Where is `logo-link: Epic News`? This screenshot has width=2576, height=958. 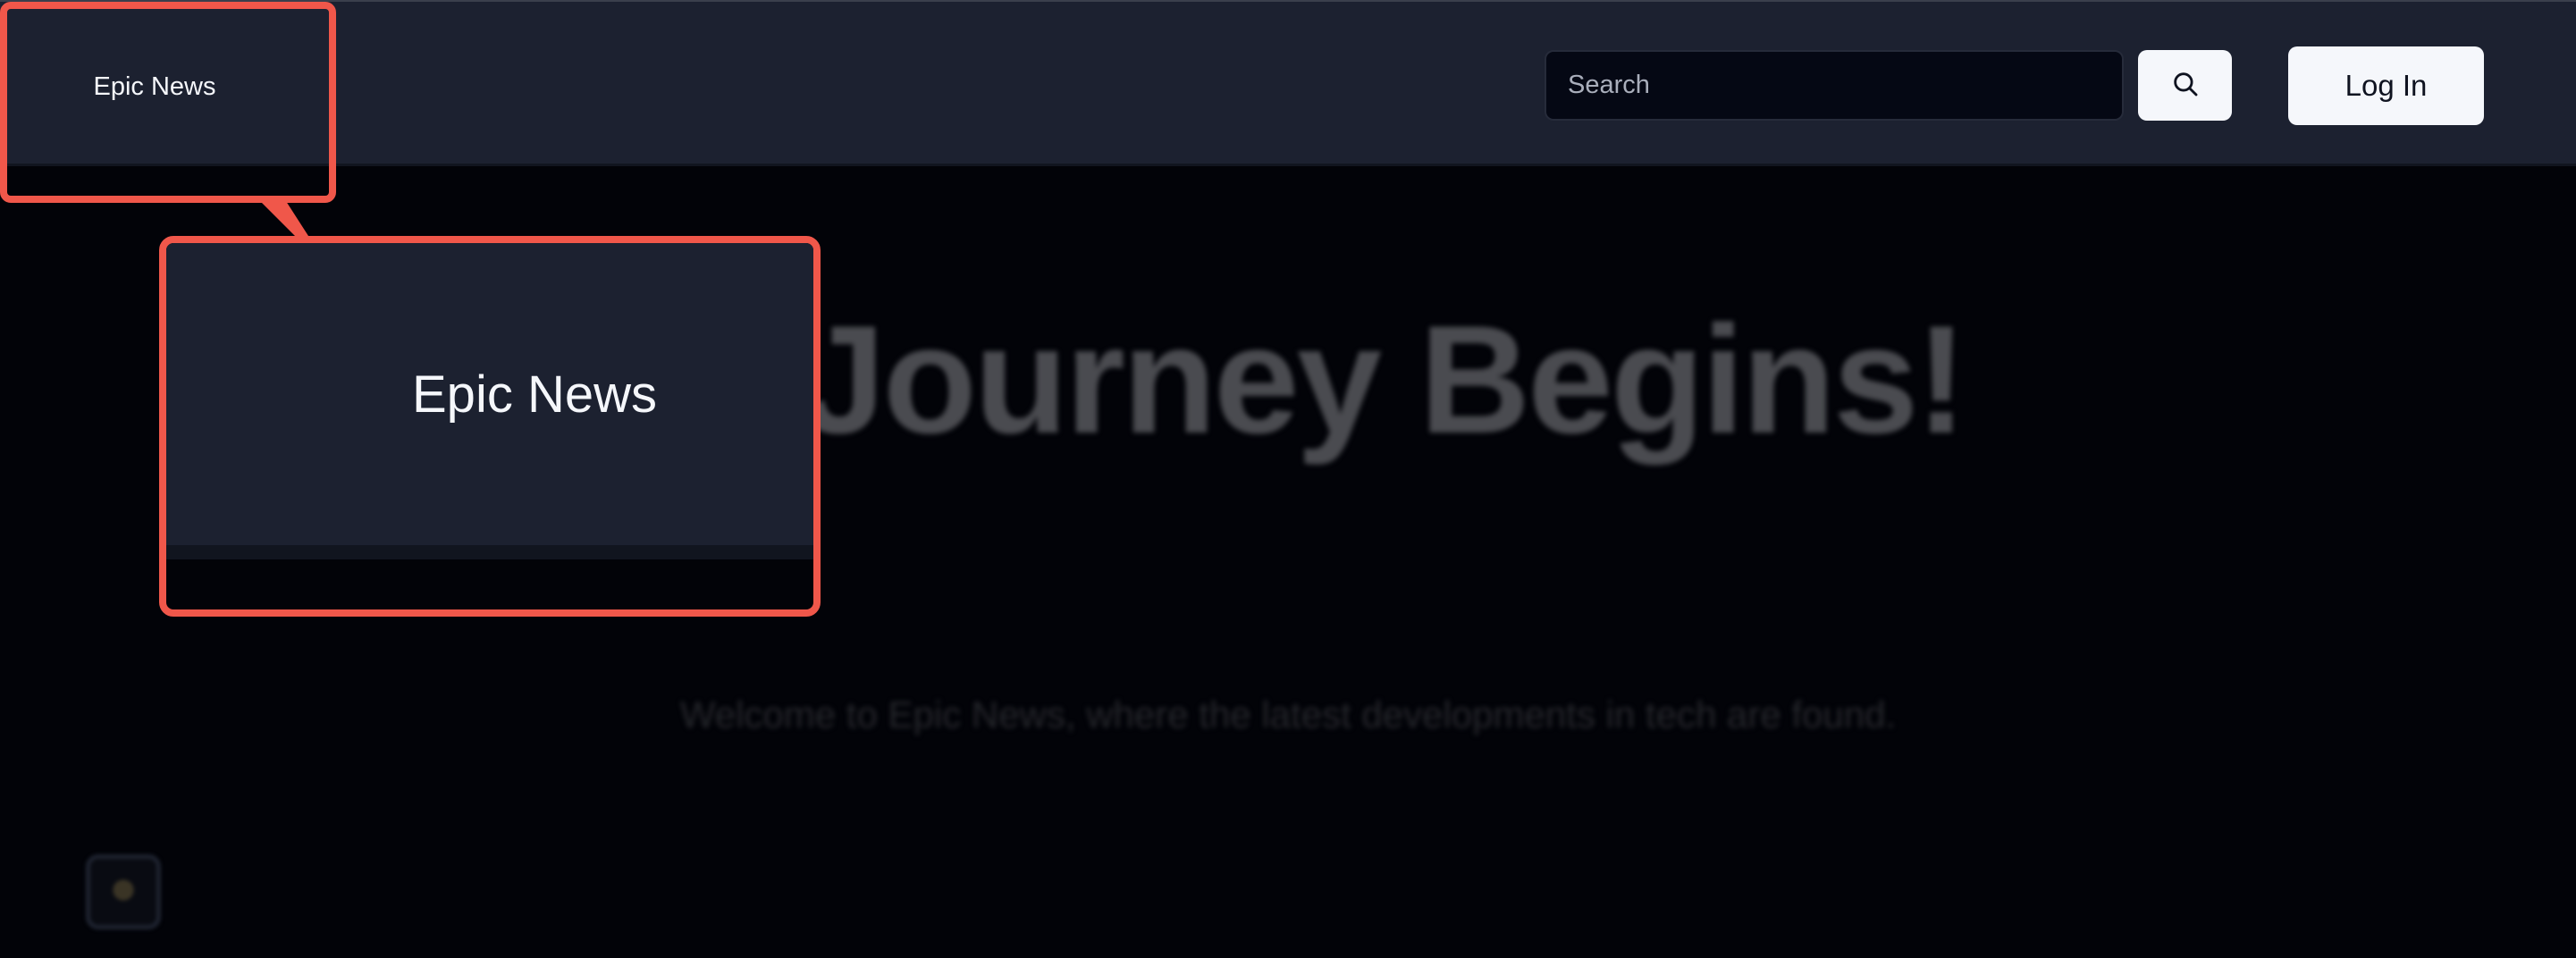 logo-link: Epic News is located at coordinates (155, 86).